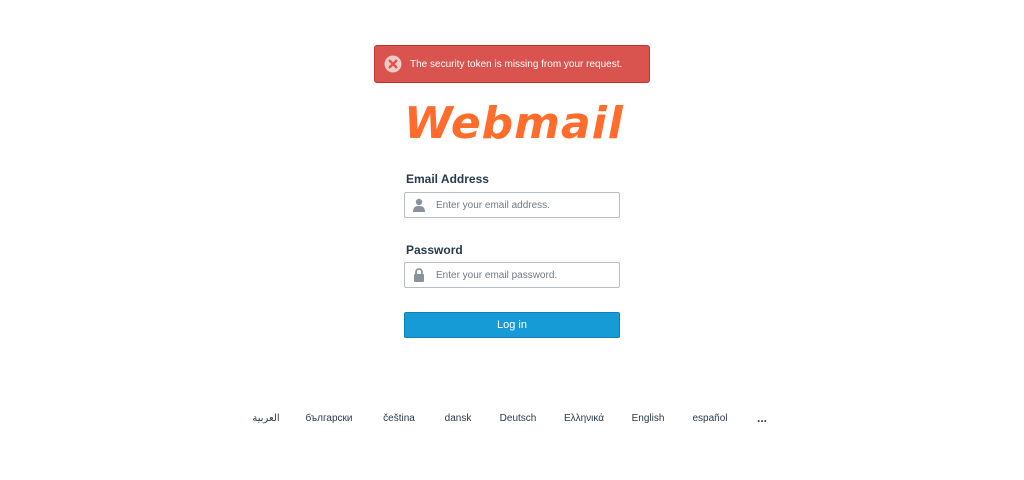 The height and width of the screenshot is (480, 1024). What do you see at coordinates (648, 418) in the screenshot?
I see `lang-english: English` at bounding box center [648, 418].